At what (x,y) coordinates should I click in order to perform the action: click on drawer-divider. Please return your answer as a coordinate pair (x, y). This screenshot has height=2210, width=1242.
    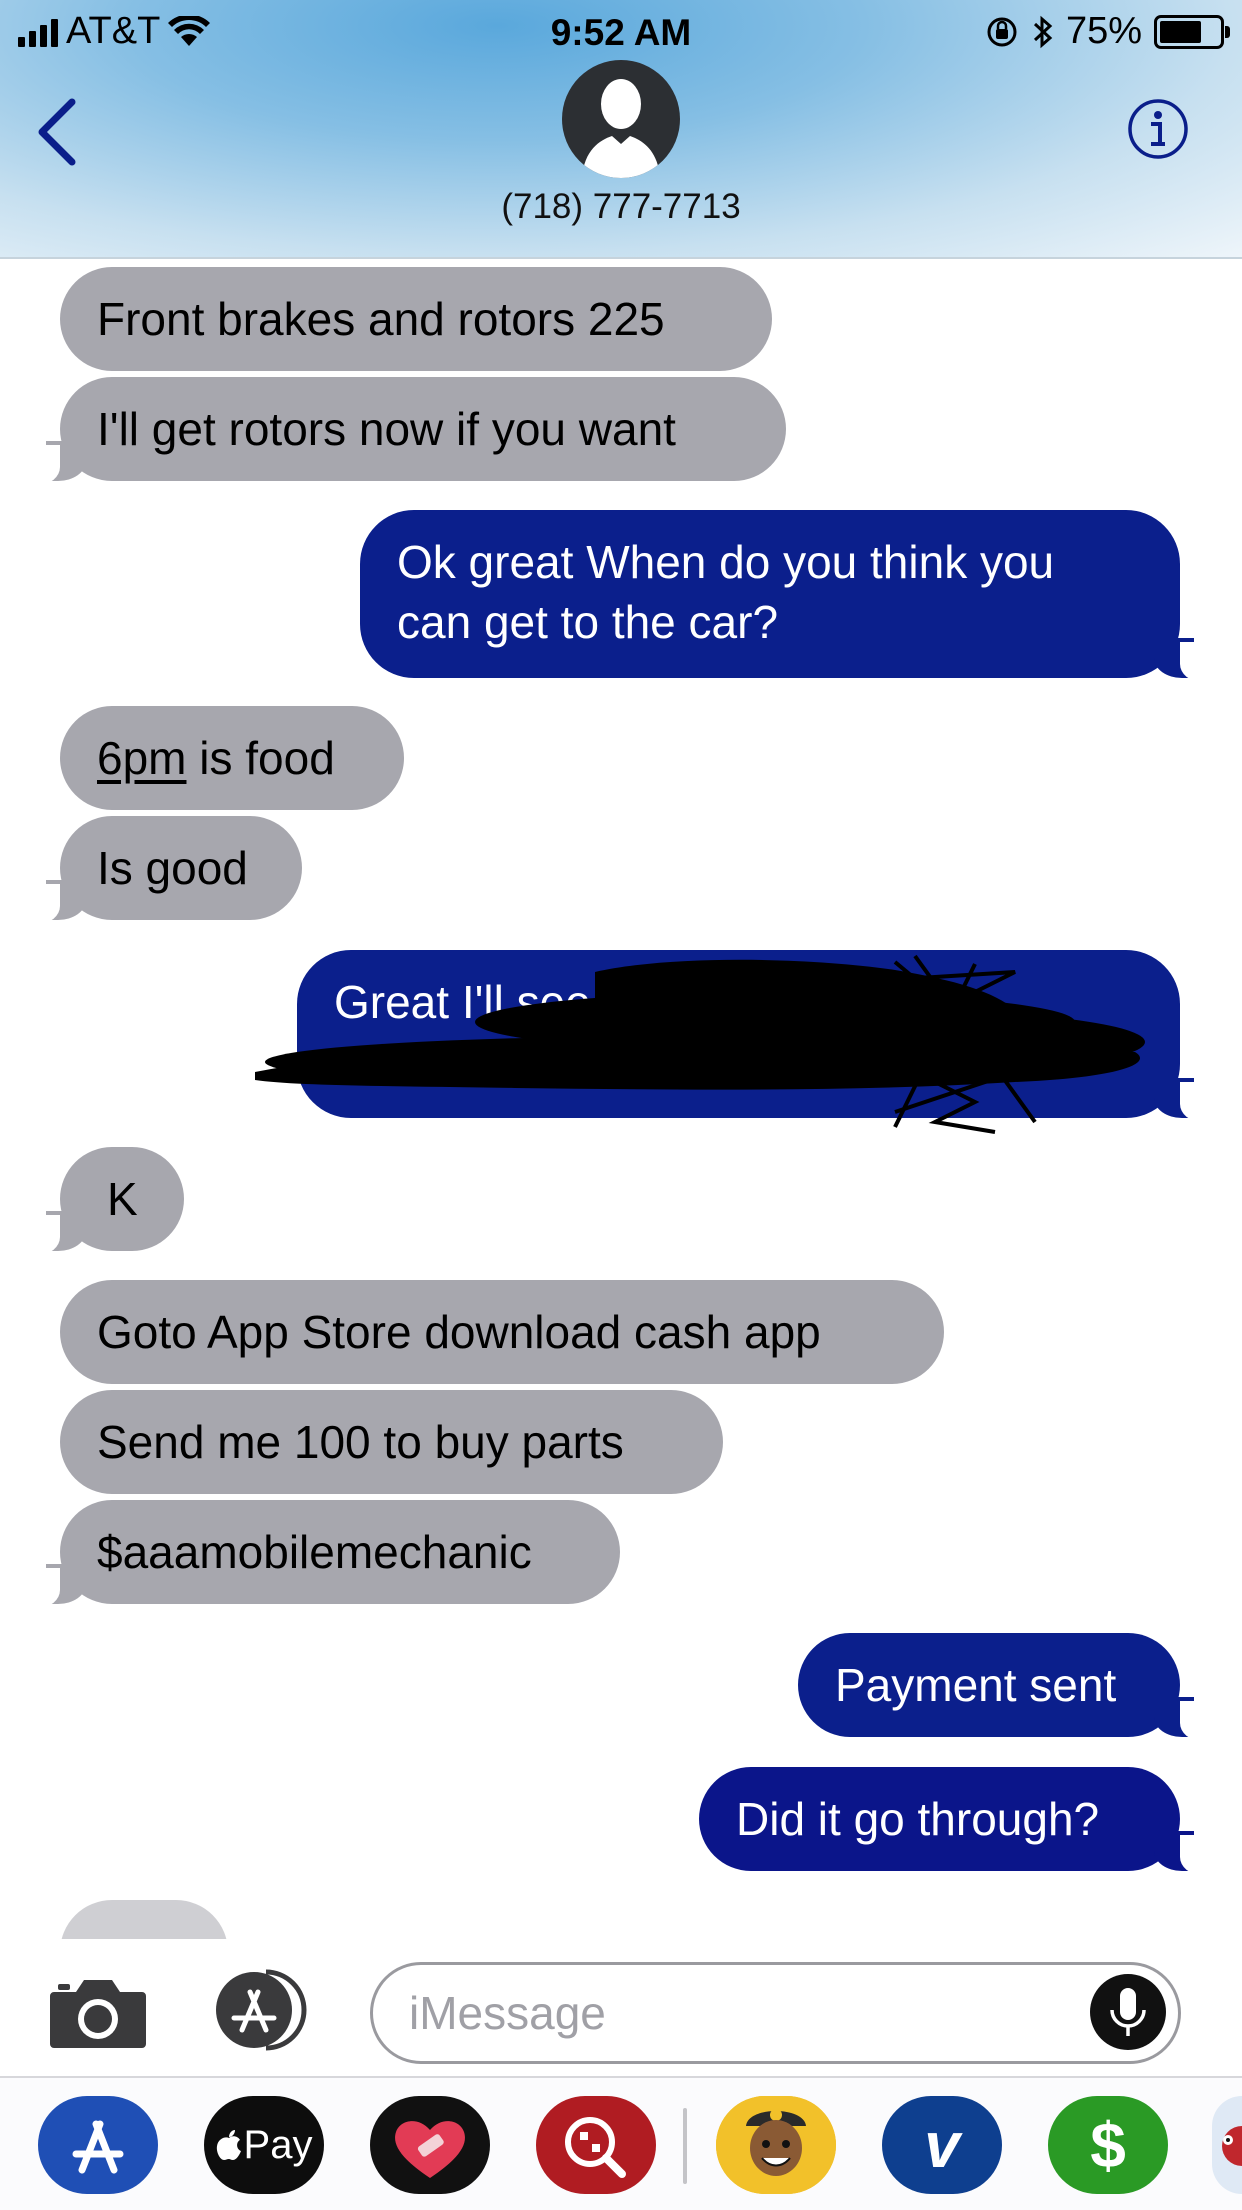
    Looking at the image, I should click on (685, 2146).